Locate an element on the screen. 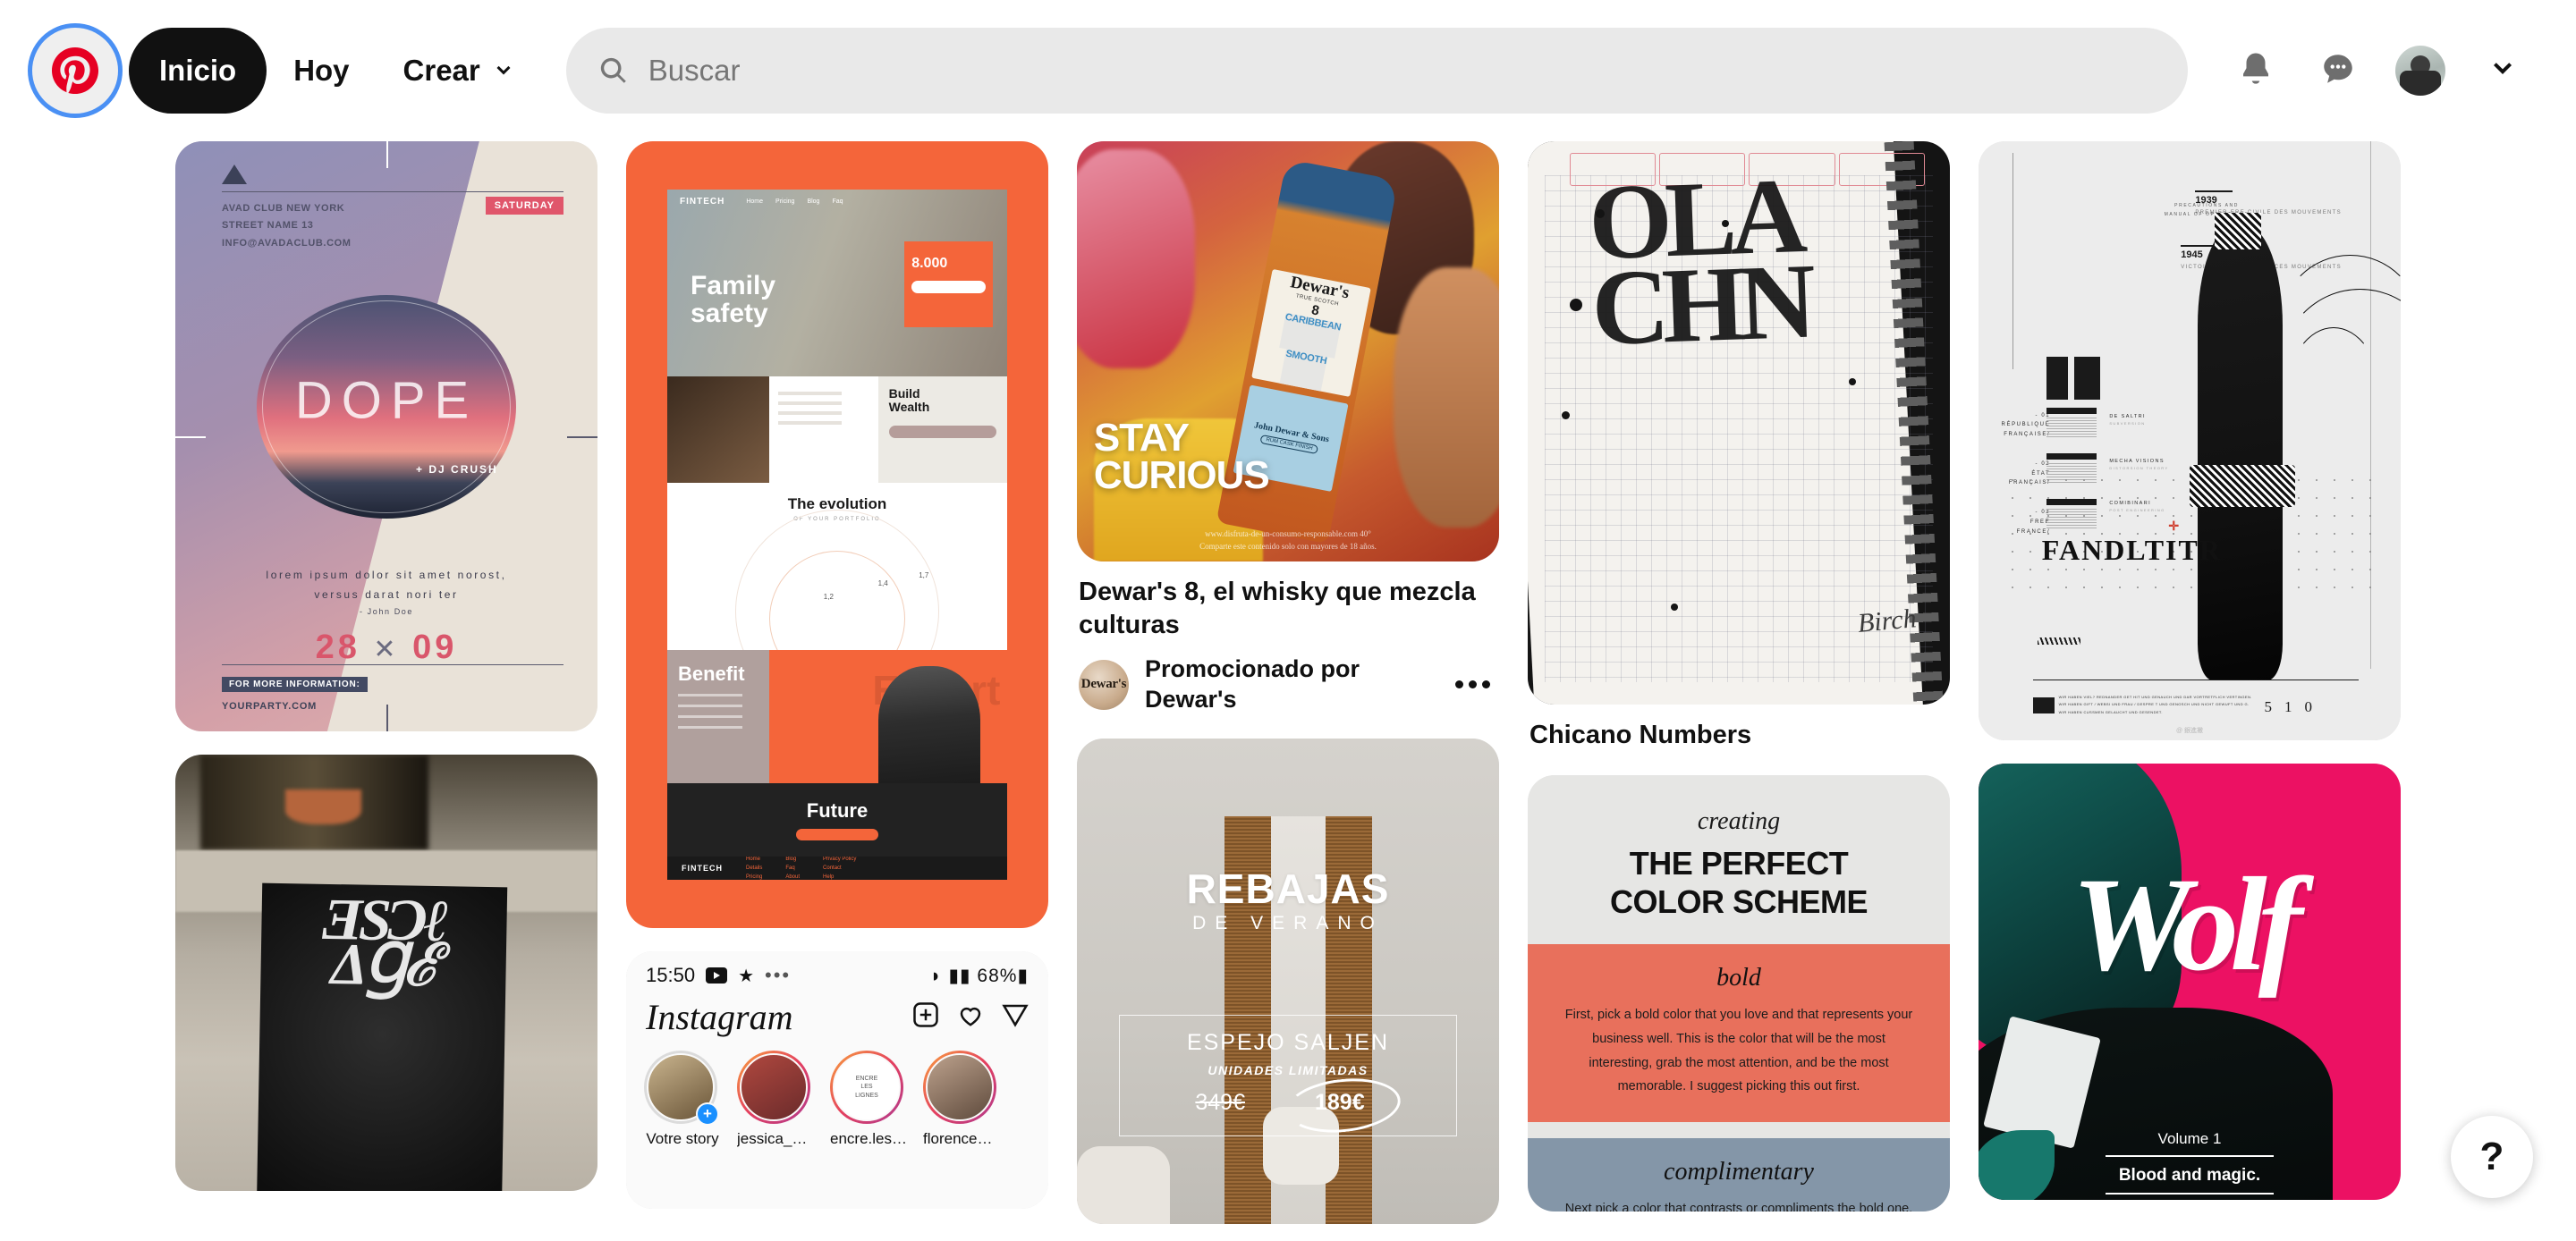 The height and width of the screenshot is (1241, 2576). promoted-by-label: Promocionado por is located at coordinates (1252, 669).